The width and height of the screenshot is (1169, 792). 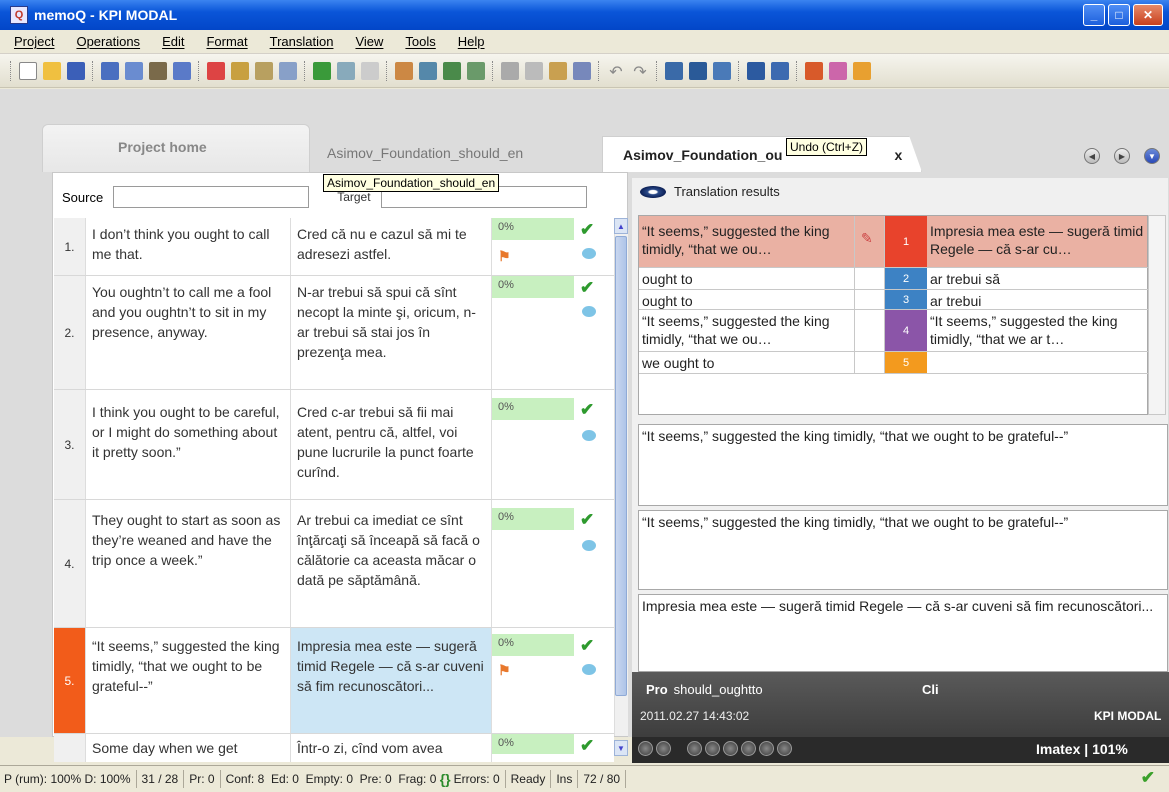 What do you see at coordinates (504, 670) in the screenshot?
I see `edited-flag-icon: ⚑` at bounding box center [504, 670].